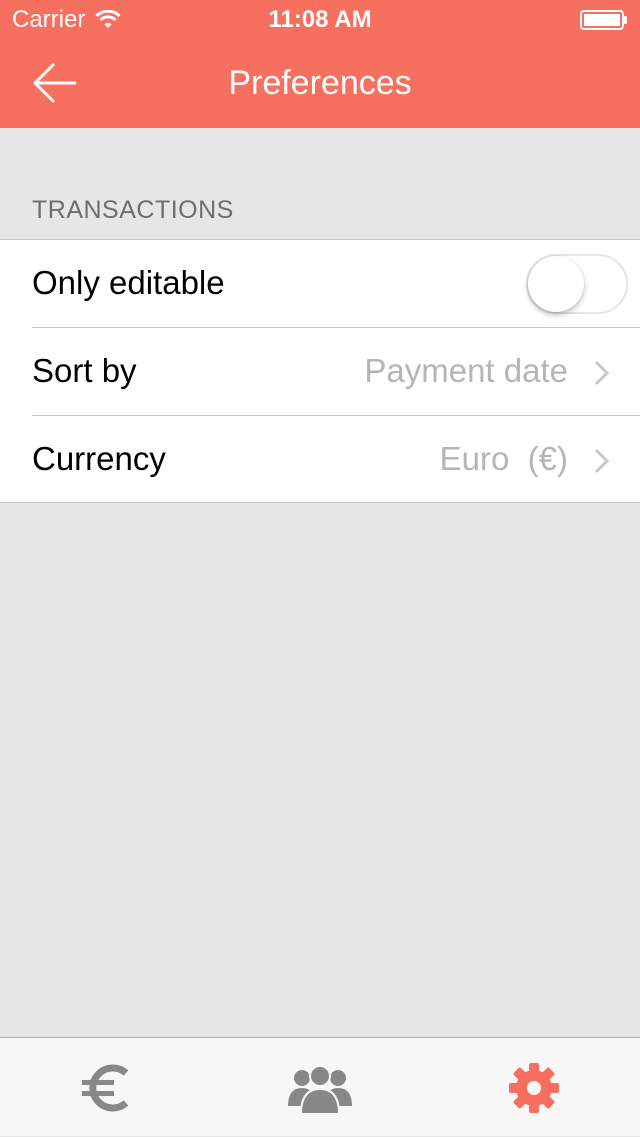 Image resolution: width=640 pixels, height=1137 pixels. I want to click on euro-icon, so click(104, 1087).